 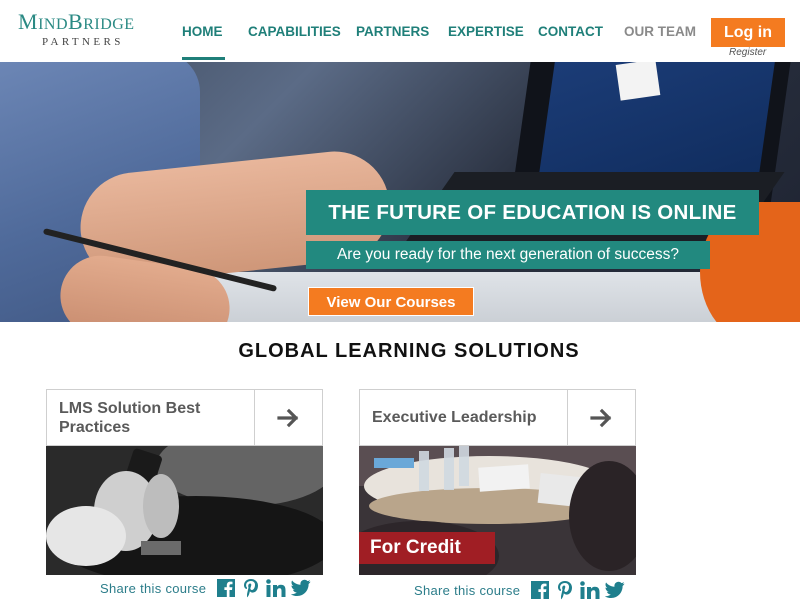 I want to click on lms-photo, so click(x=184, y=510).